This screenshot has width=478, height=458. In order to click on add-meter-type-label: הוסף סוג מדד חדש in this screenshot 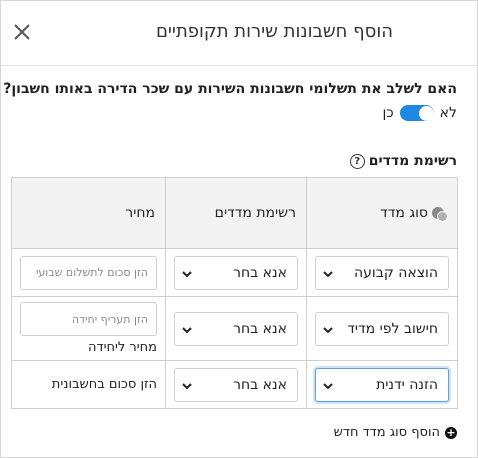, I will do `click(386, 432)`.